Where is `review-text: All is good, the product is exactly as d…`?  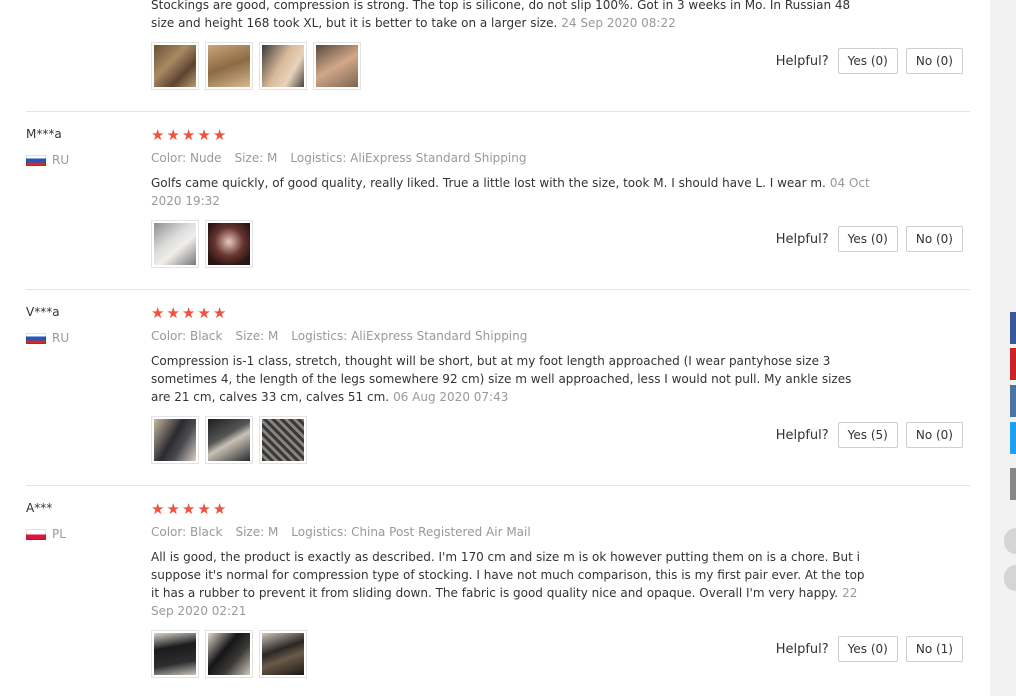
review-text: All is good, the product is exactly as d… is located at coordinates (508, 584).